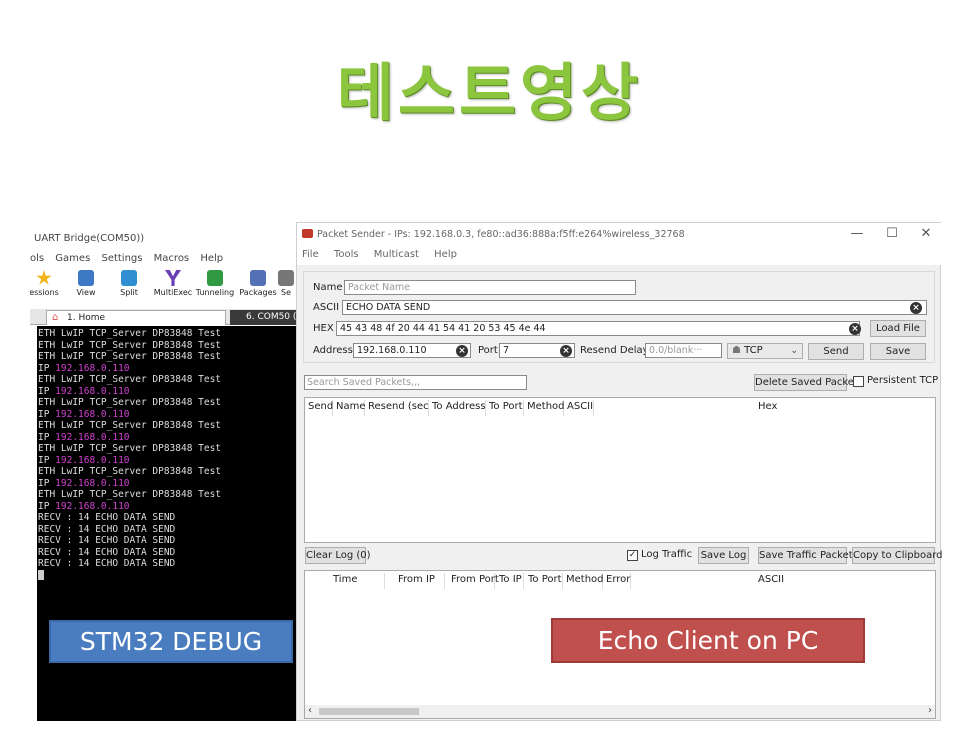 The height and width of the screenshot is (751, 979). I want to click on toolbar-view-button: View, so click(86, 283).